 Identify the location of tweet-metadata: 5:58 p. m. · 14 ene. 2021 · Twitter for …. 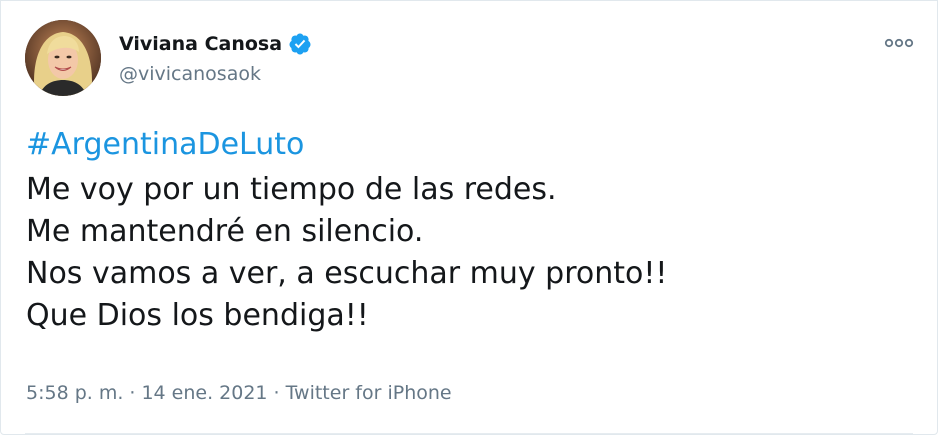
(239, 393).